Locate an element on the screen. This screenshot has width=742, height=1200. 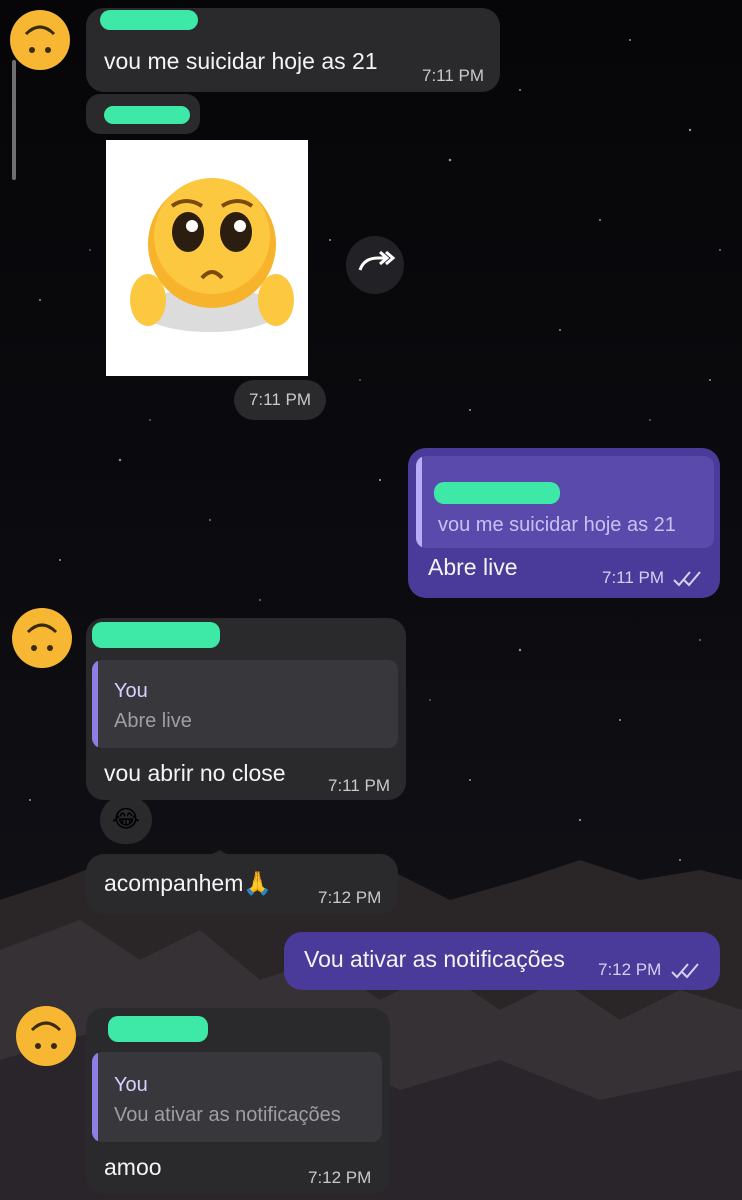
reaction-emoji: 😂 is located at coordinates (126, 819).